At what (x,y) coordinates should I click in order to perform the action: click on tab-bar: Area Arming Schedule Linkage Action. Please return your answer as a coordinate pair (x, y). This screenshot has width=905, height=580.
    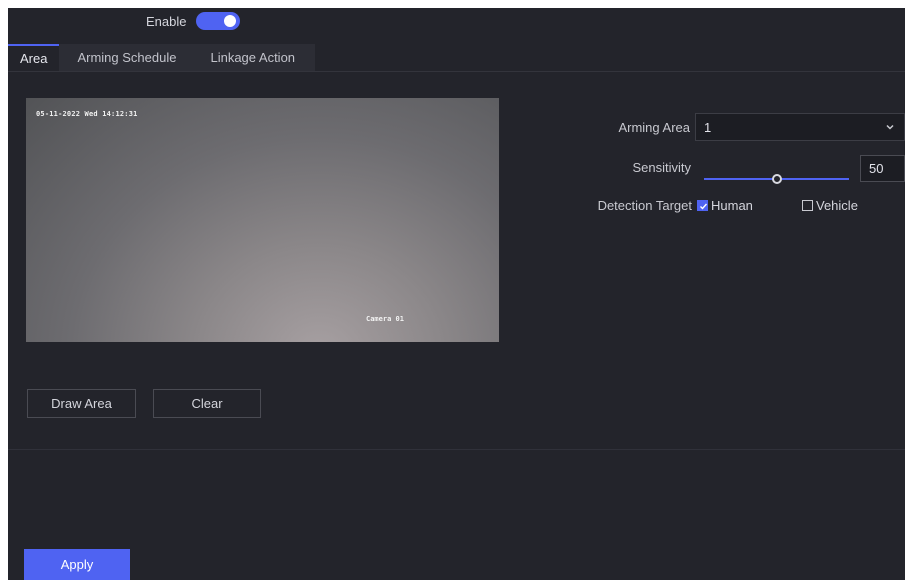
    Looking at the image, I should click on (456, 58).